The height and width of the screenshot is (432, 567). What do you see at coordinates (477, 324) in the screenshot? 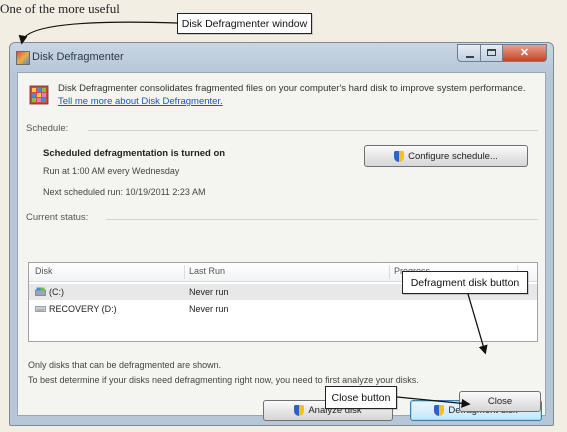
I see `arrow-to-defragment-button` at bounding box center [477, 324].